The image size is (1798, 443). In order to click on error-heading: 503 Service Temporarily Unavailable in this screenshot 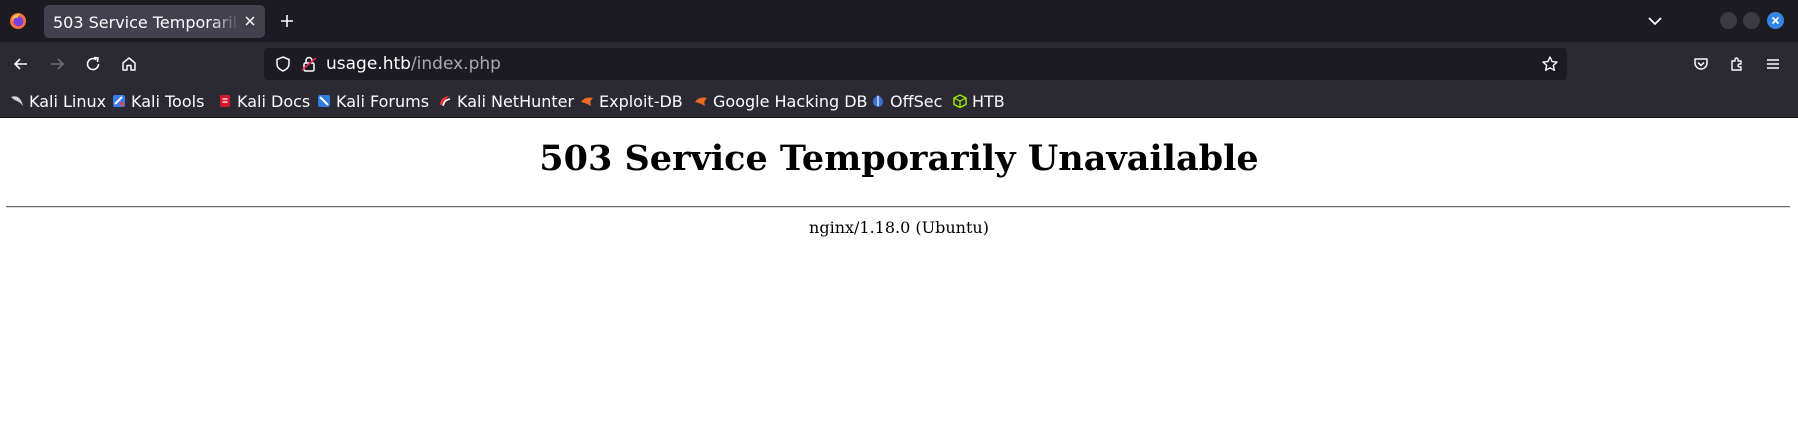, I will do `click(899, 158)`.